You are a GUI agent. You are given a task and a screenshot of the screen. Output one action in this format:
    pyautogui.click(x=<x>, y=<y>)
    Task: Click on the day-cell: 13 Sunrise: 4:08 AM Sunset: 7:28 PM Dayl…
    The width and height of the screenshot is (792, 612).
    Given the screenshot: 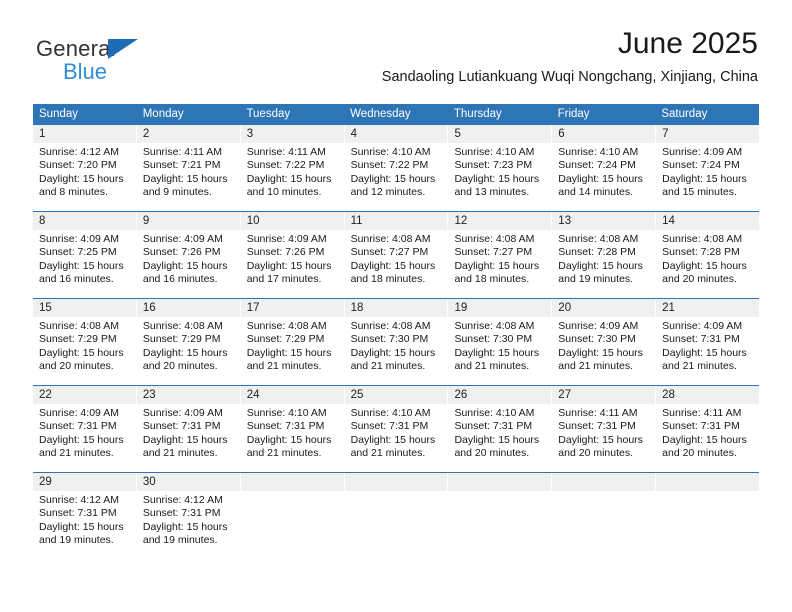 What is the action you would take?
    pyautogui.click(x=604, y=255)
    